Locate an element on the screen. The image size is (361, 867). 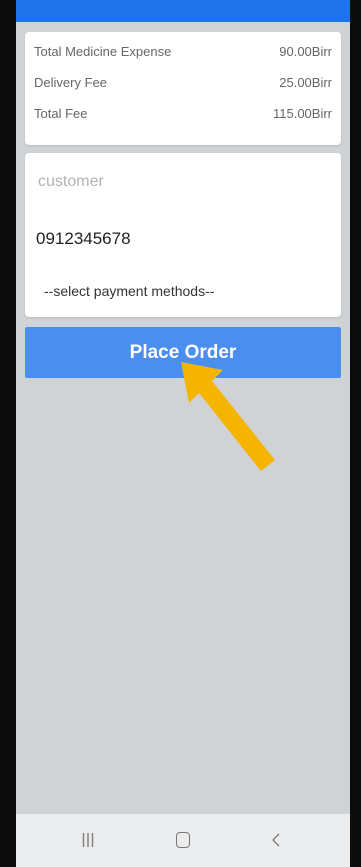
summary-label: Total Fee is located at coordinates (61, 113).